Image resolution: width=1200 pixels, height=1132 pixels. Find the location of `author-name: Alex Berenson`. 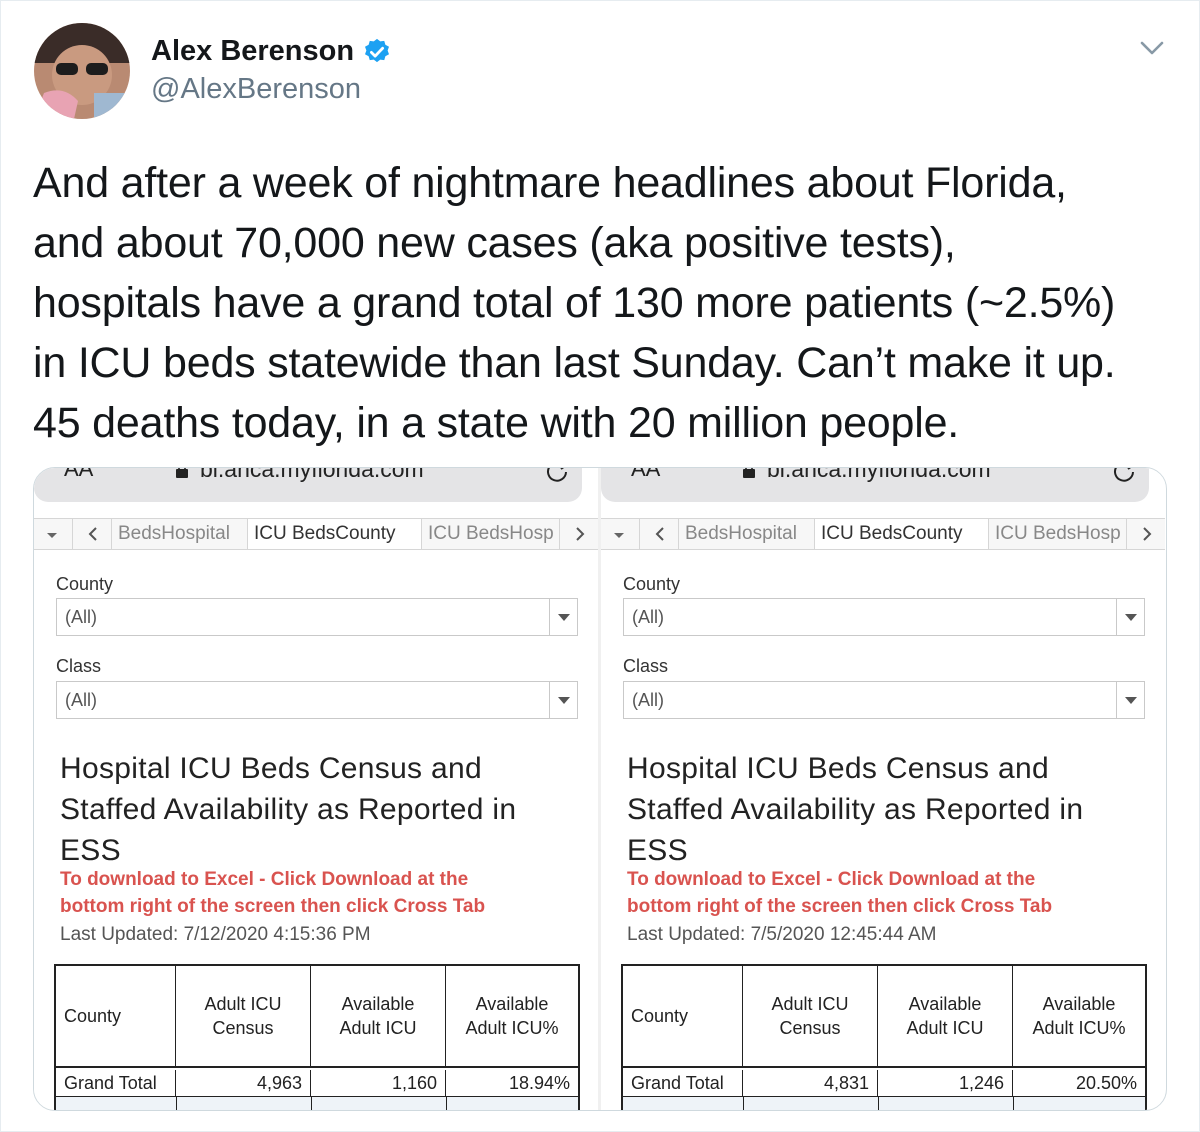

author-name: Alex Berenson is located at coordinates (271, 51).